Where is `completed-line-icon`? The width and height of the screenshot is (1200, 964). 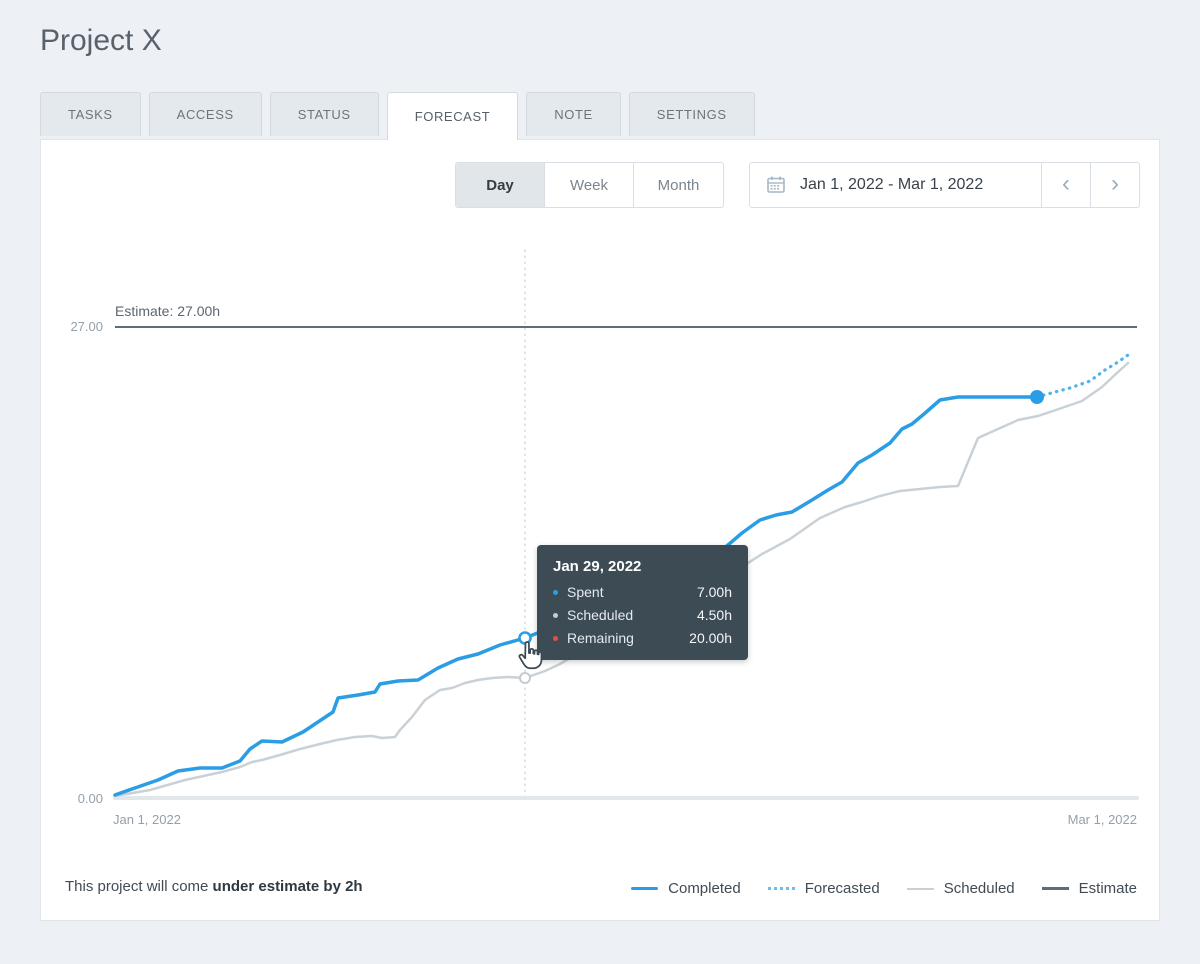 completed-line-icon is located at coordinates (645, 888).